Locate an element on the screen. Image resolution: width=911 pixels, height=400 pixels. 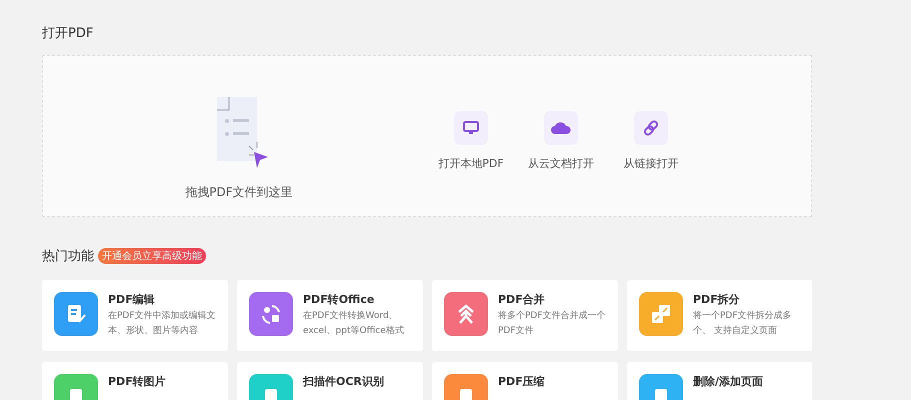
feature-card: PDF合并 将多个PDF文件合并成一个PDF文件 is located at coordinates (525, 315).